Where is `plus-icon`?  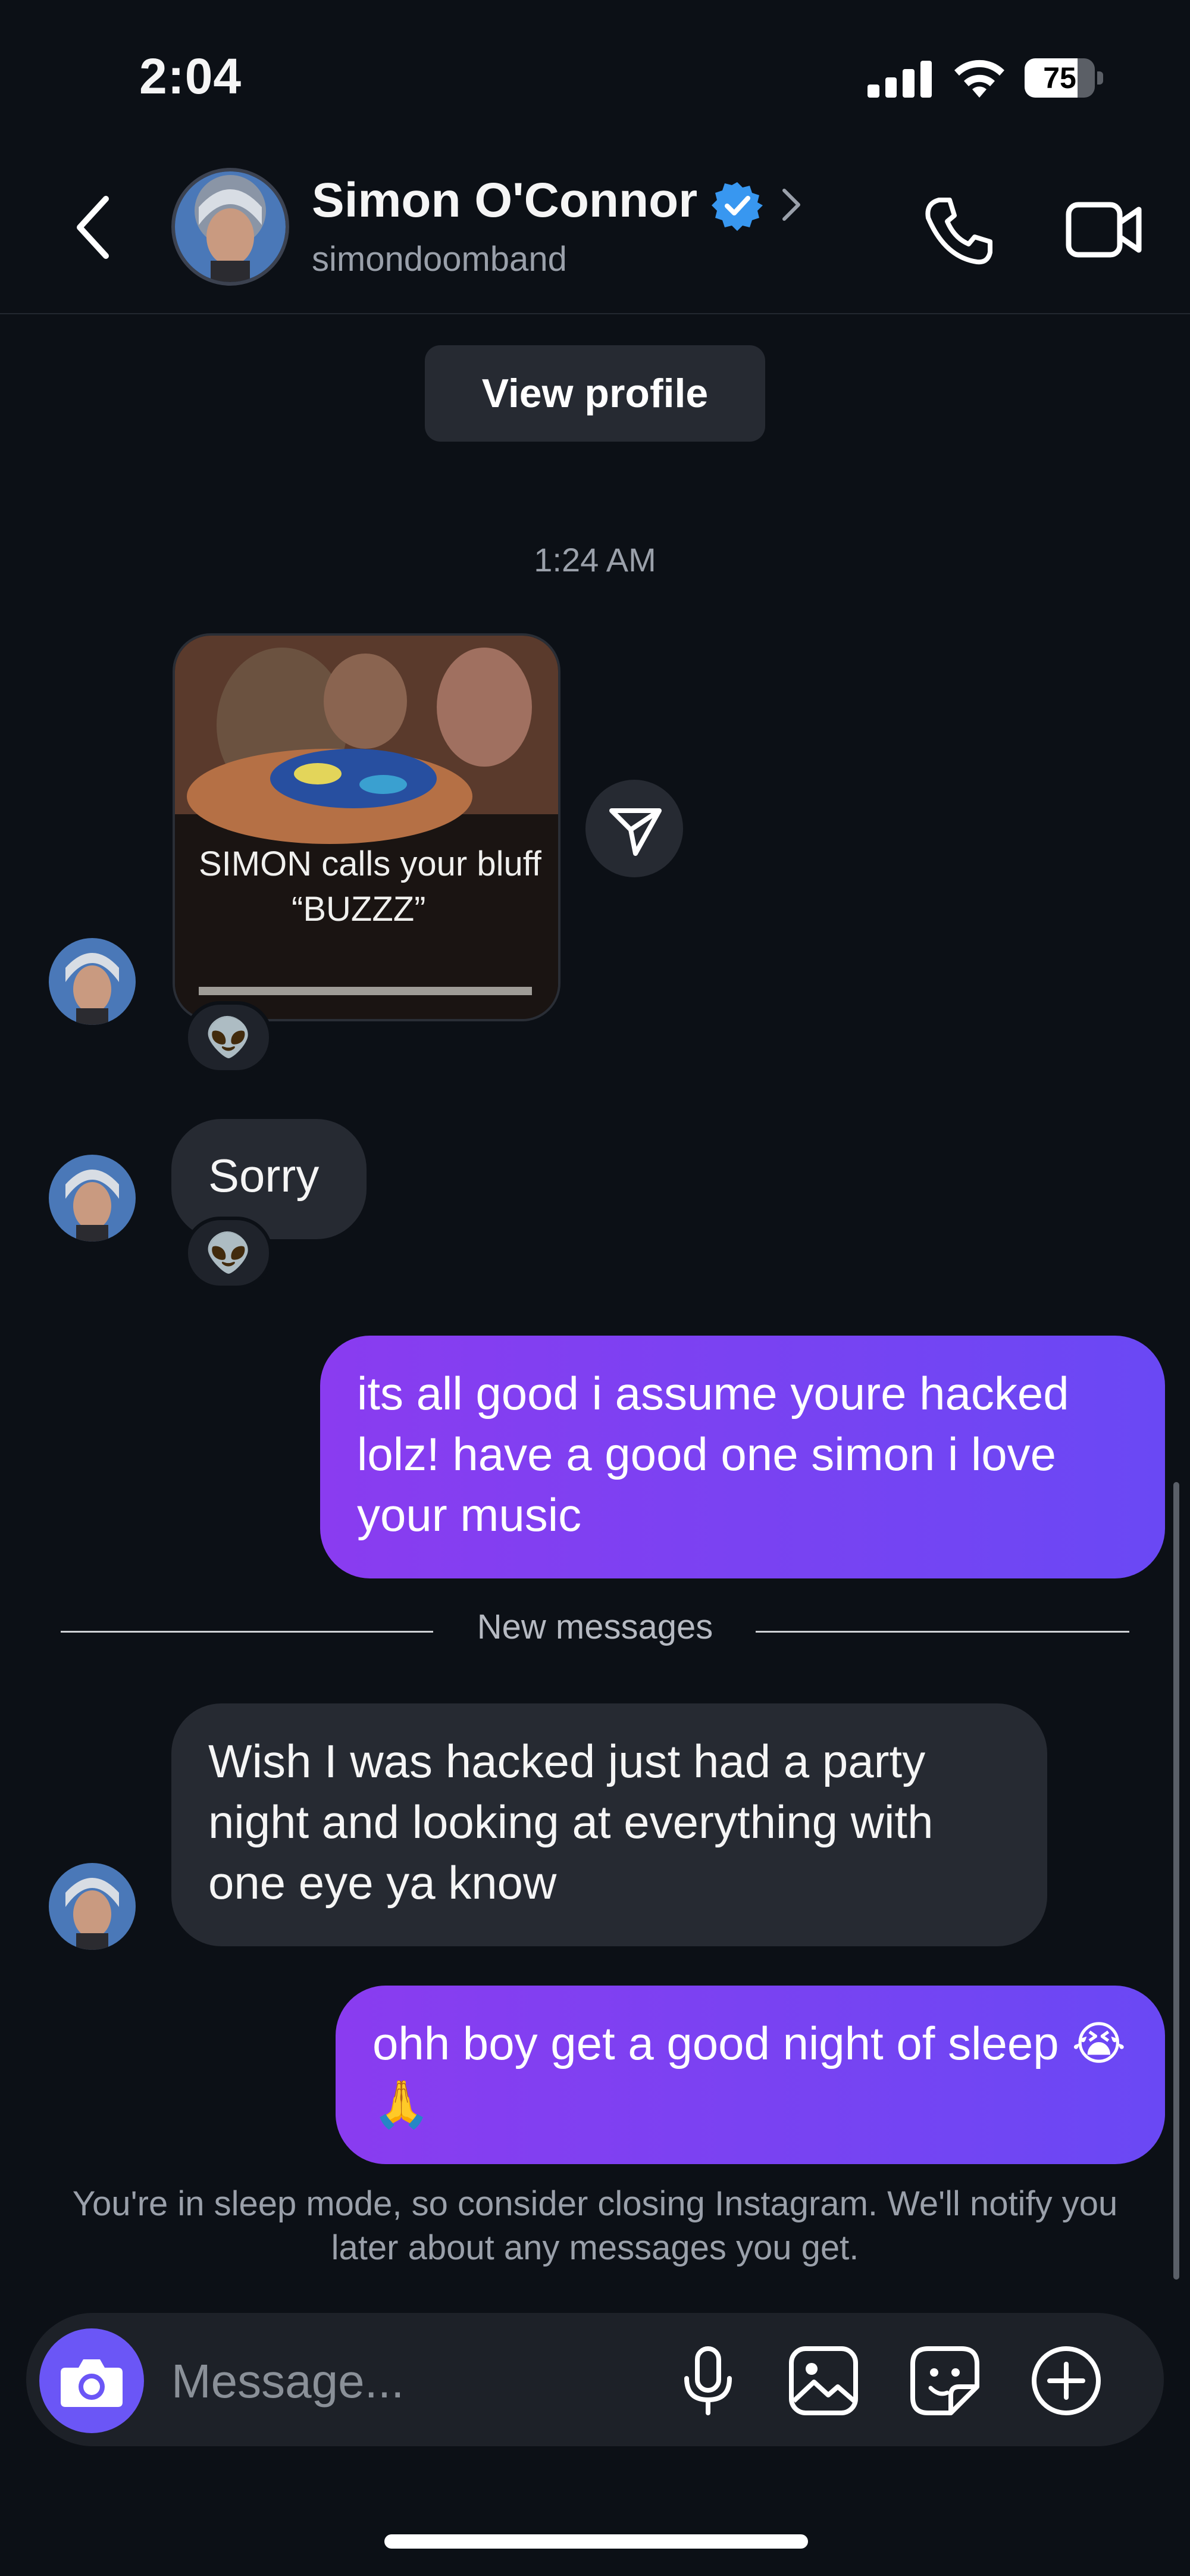 plus-icon is located at coordinates (1066, 2381).